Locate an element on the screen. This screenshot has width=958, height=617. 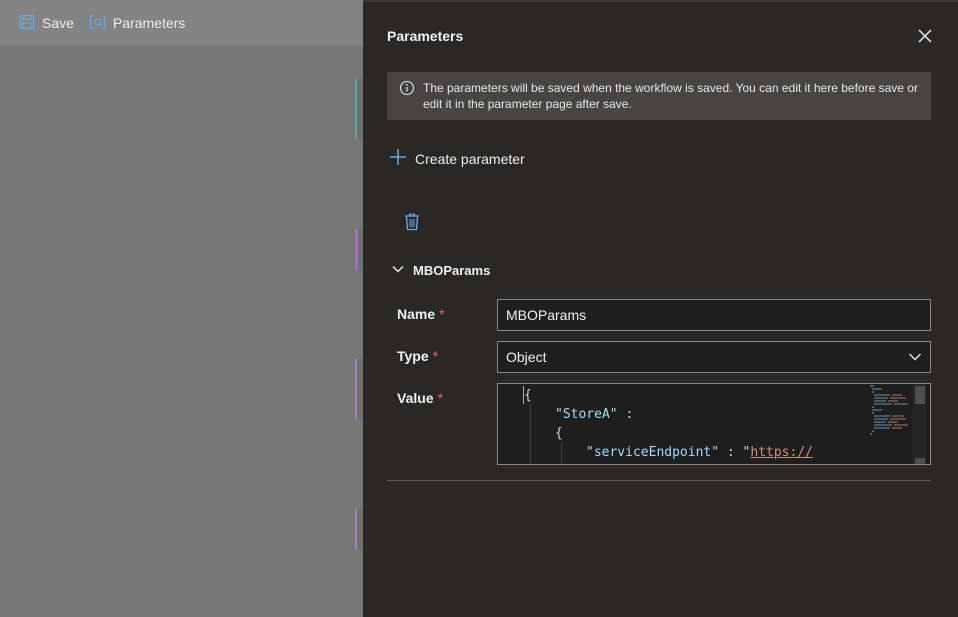
parameters-button: Parameters is located at coordinates (137, 23).